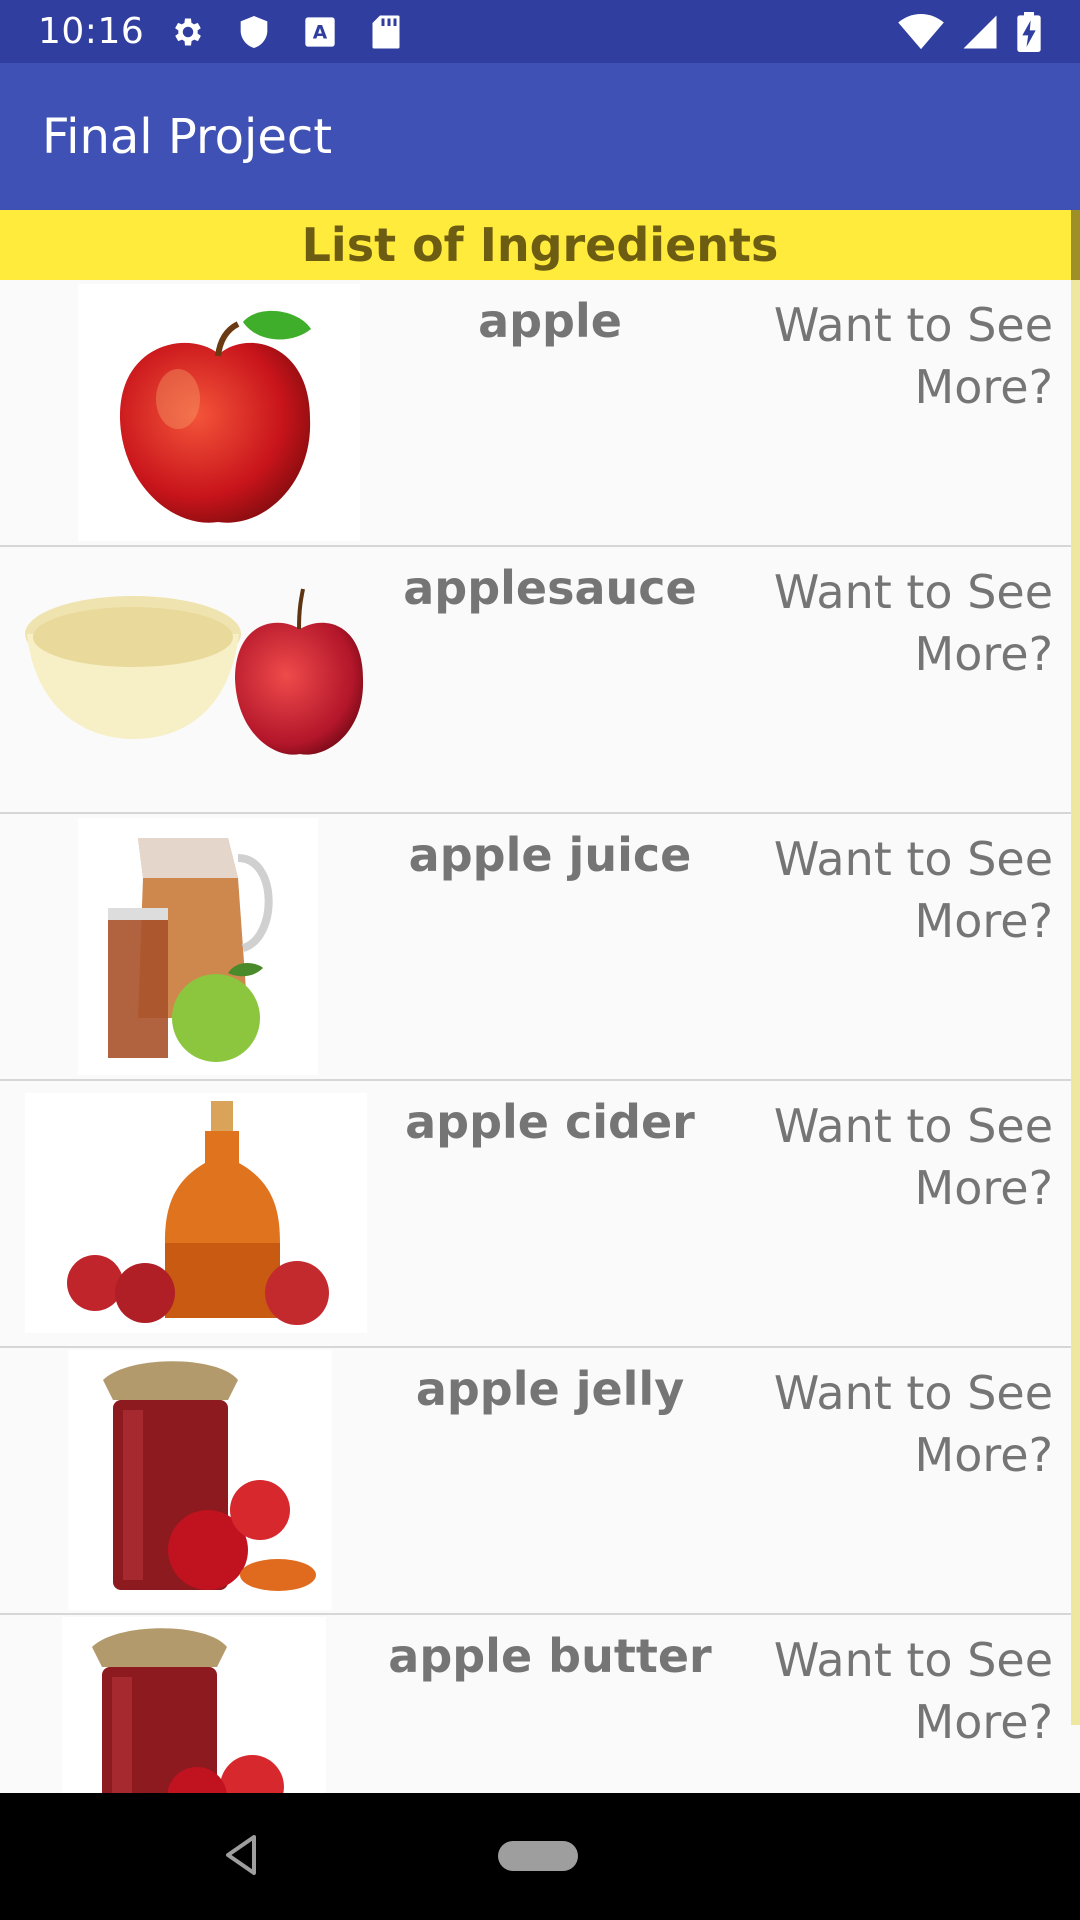  Describe the element at coordinates (535, 947) in the screenshot. I see `list-item: apple juice Want to See More?` at that location.